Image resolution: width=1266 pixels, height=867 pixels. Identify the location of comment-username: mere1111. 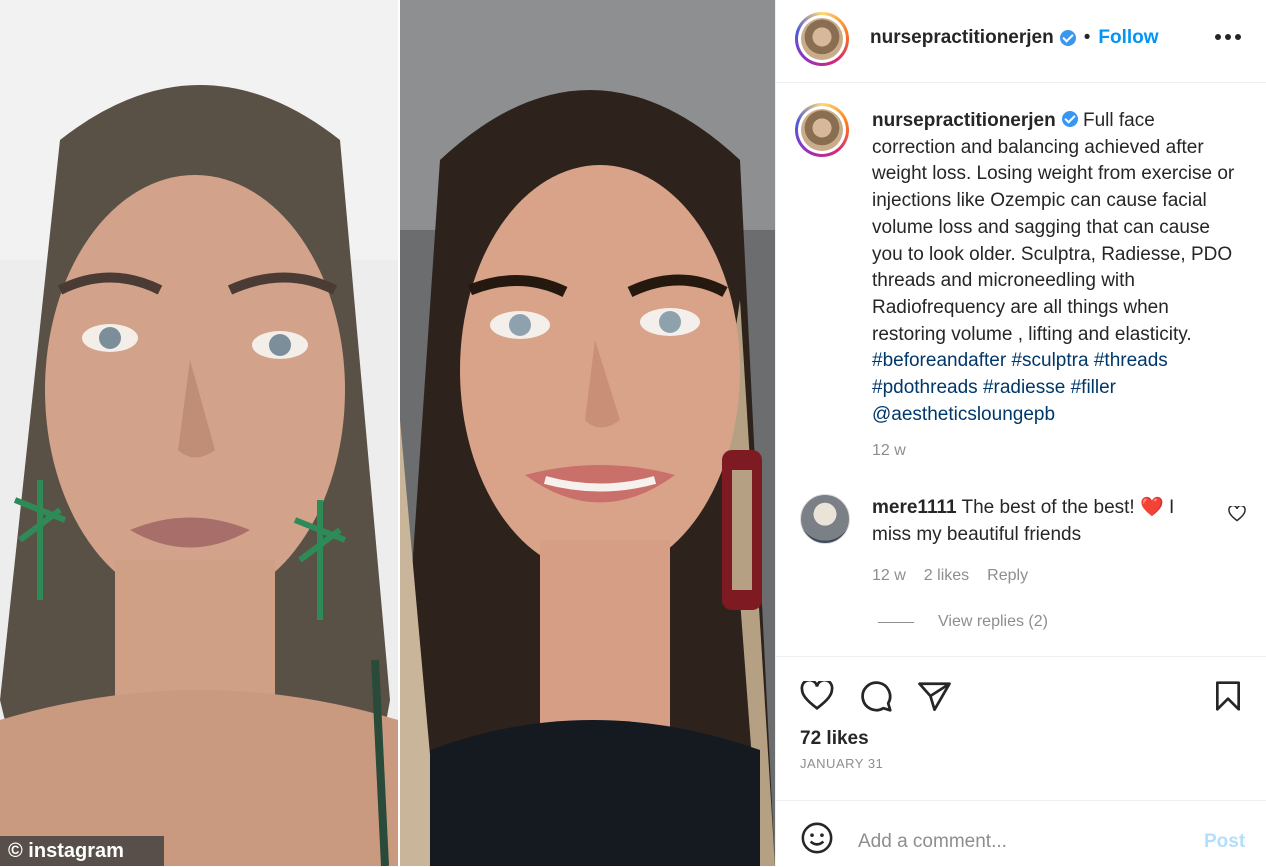
(914, 507).